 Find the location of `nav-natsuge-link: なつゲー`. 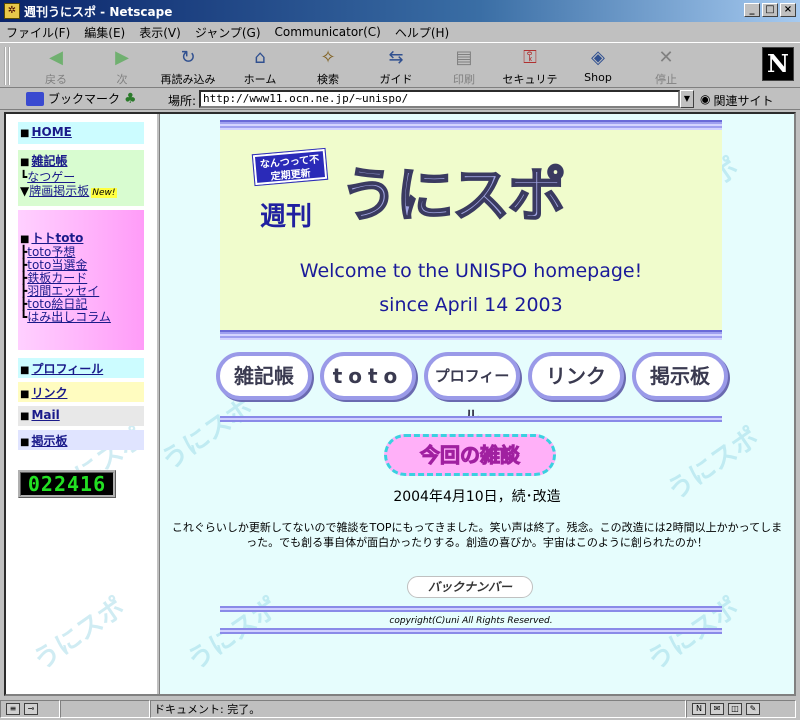

nav-natsuge-link: なつゲー is located at coordinates (51, 177).